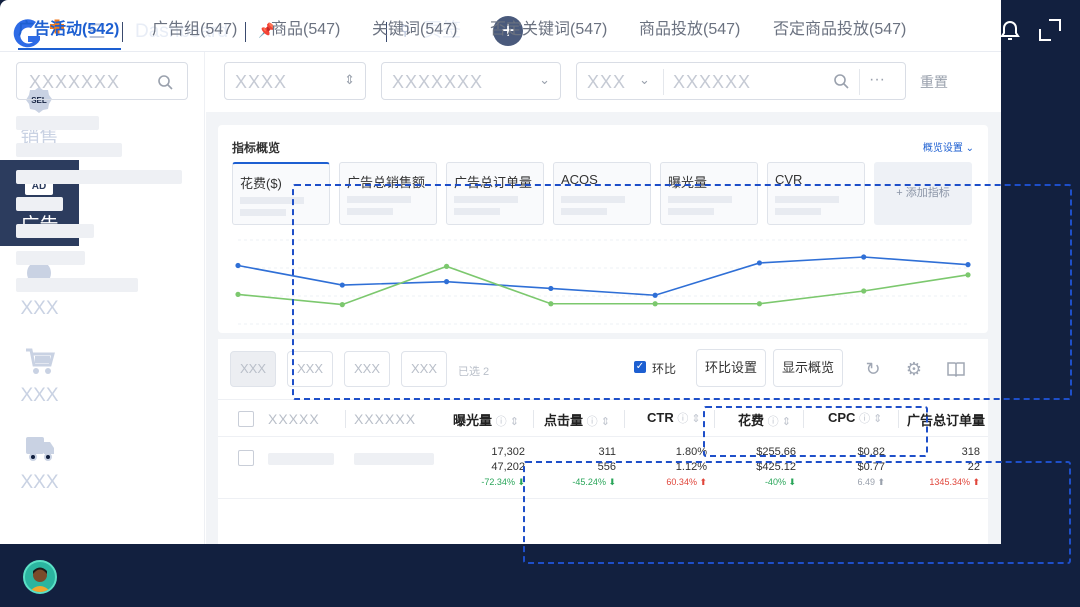 Image resolution: width=1080 pixels, height=607 pixels. Describe the element at coordinates (310, 369) in the screenshot. I see `bulk-action-button-2: XXX` at that location.